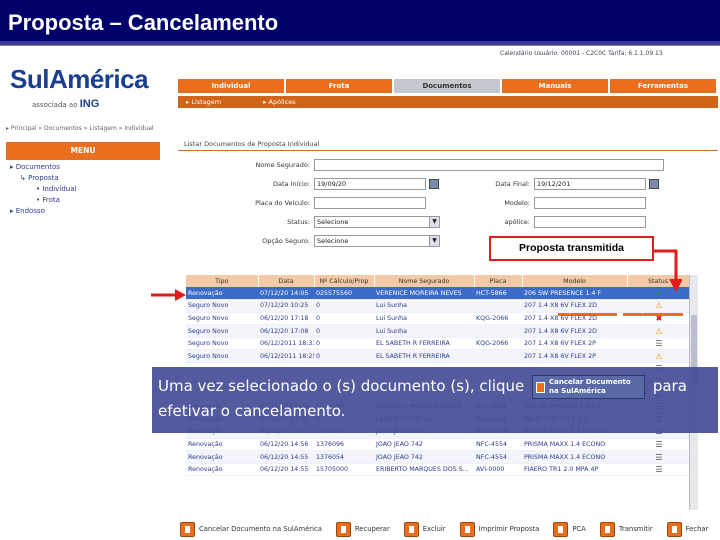 The image size is (720, 540). Describe the element at coordinates (590, 222) in the screenshot. I see `apolice-input` at that location.